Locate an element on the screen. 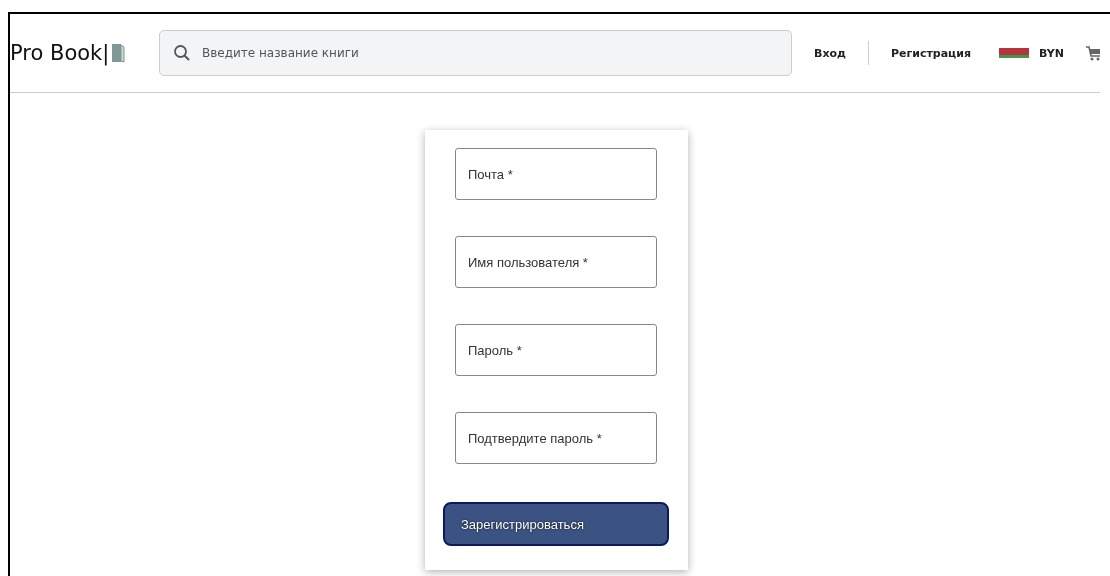 This screenshot has height=576, width=1110. nav-link: Вход is located at coordinates (830, 53).